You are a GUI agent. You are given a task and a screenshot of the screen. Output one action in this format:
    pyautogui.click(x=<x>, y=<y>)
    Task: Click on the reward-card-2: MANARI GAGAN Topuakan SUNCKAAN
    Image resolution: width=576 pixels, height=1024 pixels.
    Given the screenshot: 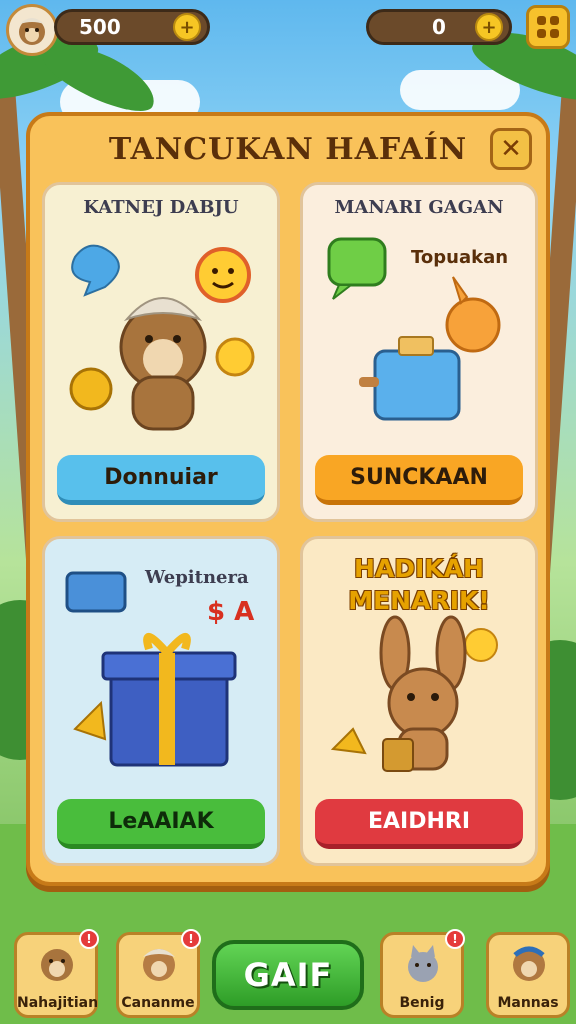 What is the action you would take?
    pyautogui.click(x=419, y=352)
    